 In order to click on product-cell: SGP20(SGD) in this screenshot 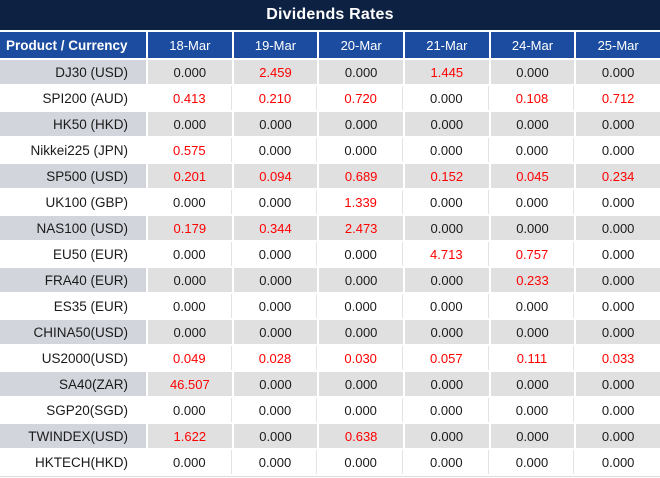, I will do `click(73, 410)`.